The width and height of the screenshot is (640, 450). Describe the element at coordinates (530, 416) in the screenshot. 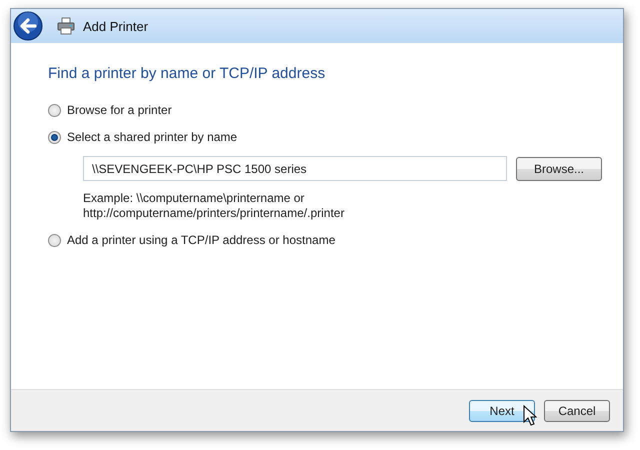

I see `mouse-pointer-icon` at that location.